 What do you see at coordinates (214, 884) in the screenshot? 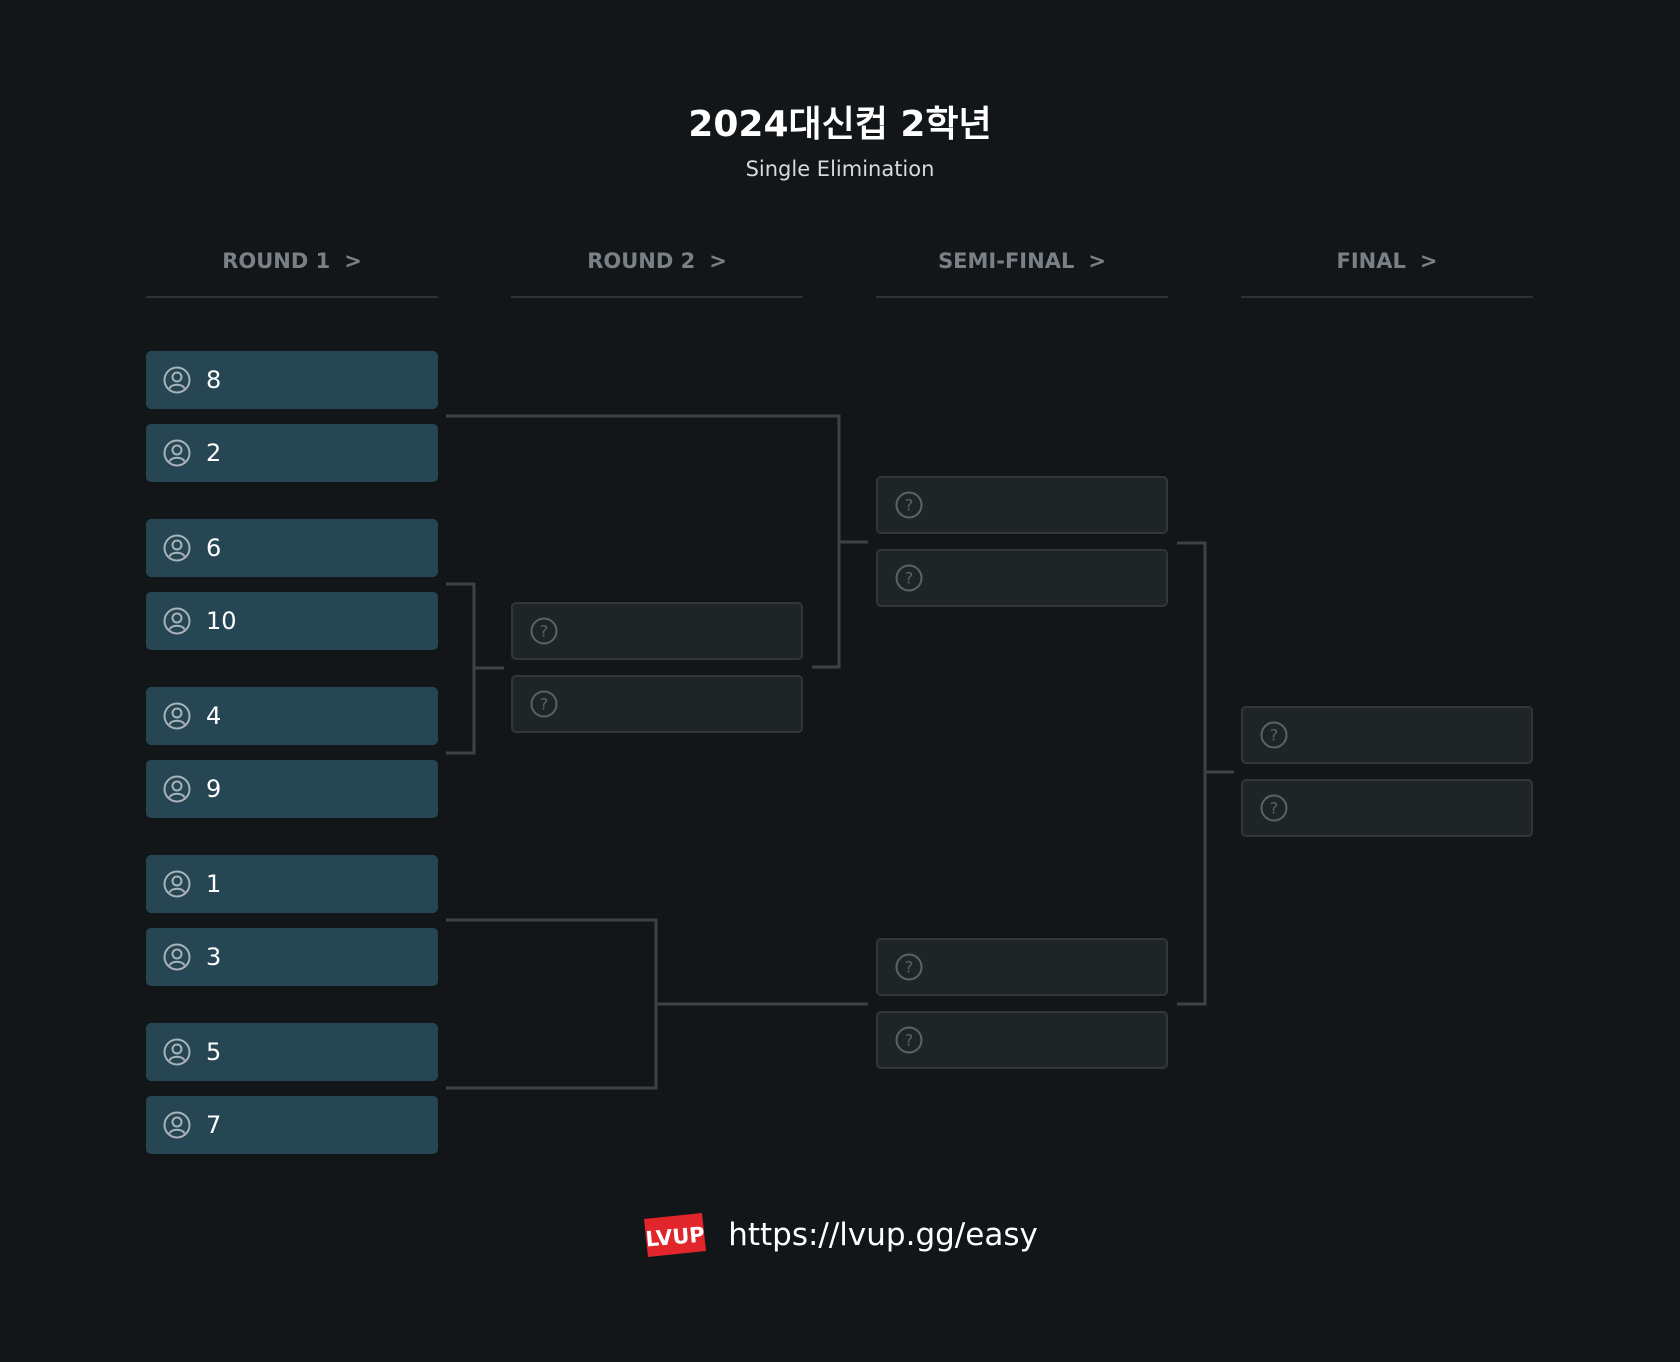
I see `team-name: 1` at bounding box center [214, 884].